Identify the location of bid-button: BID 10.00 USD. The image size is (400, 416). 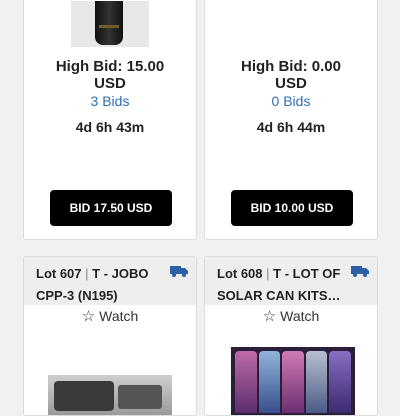
(292, 208).